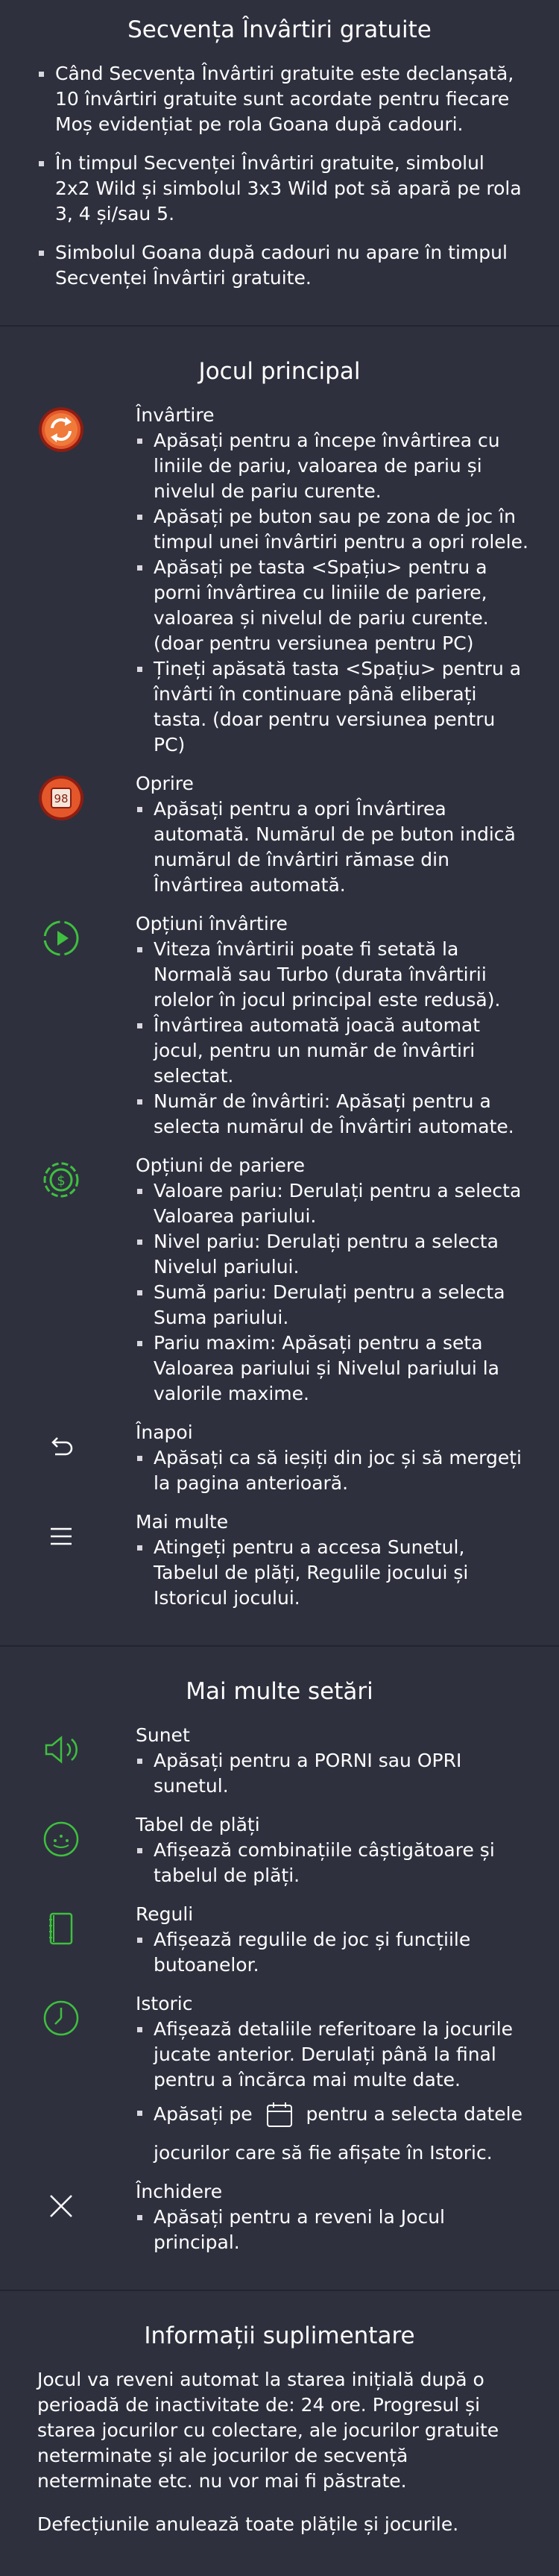  Describe the element at coordinates (220, 1166) in the screenshot. I see `feature-name: Opțiuni de pariere` at that location.